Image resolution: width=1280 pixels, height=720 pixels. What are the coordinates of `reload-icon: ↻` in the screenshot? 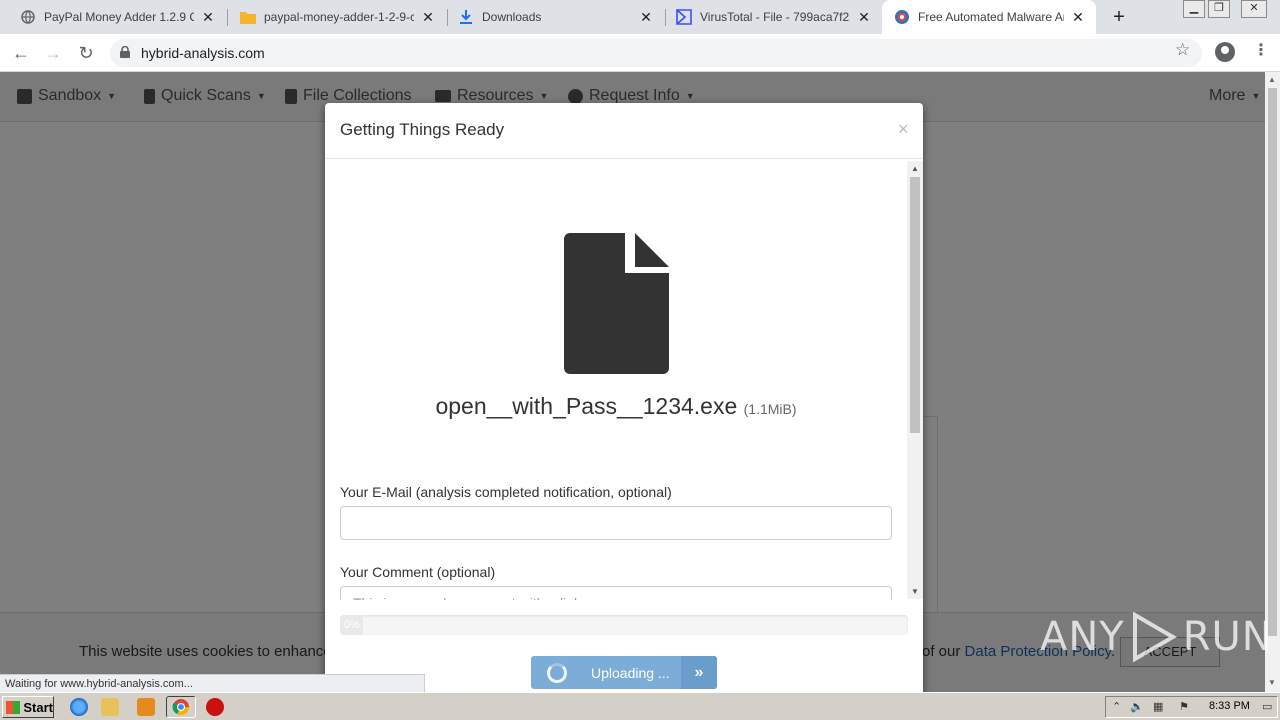 It's located at (86, 53).